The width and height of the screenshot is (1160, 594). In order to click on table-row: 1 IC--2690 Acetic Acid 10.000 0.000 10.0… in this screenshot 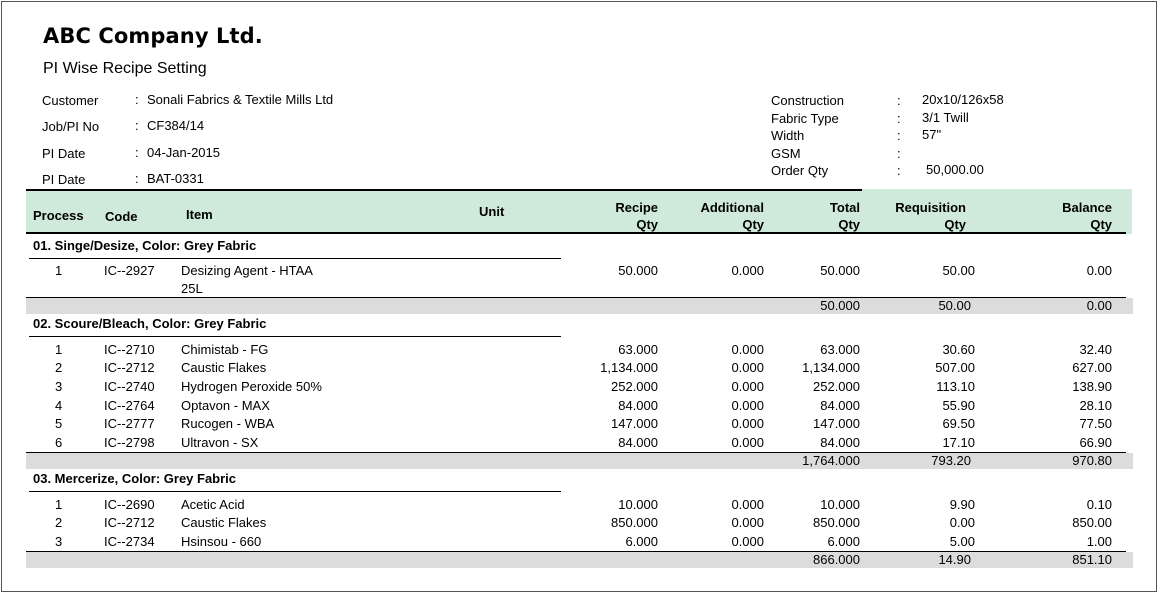, I will do `click(580, 506)`.